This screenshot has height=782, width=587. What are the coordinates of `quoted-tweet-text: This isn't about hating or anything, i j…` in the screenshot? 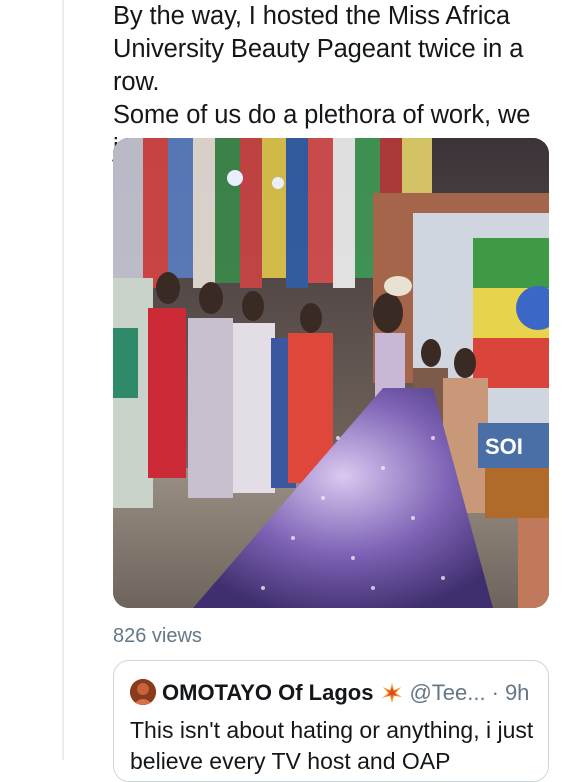 It's located at (332, 745).